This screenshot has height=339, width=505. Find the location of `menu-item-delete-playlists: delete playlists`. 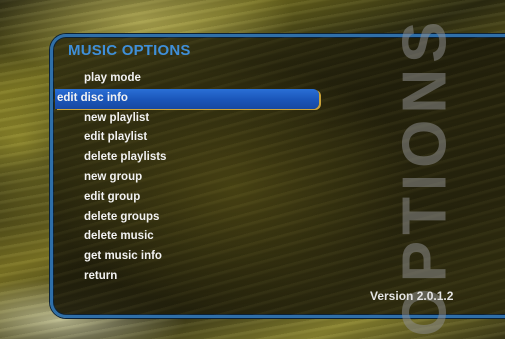

menu-item-delete-playlists: delete playlists is located at coordinates (205, 158).